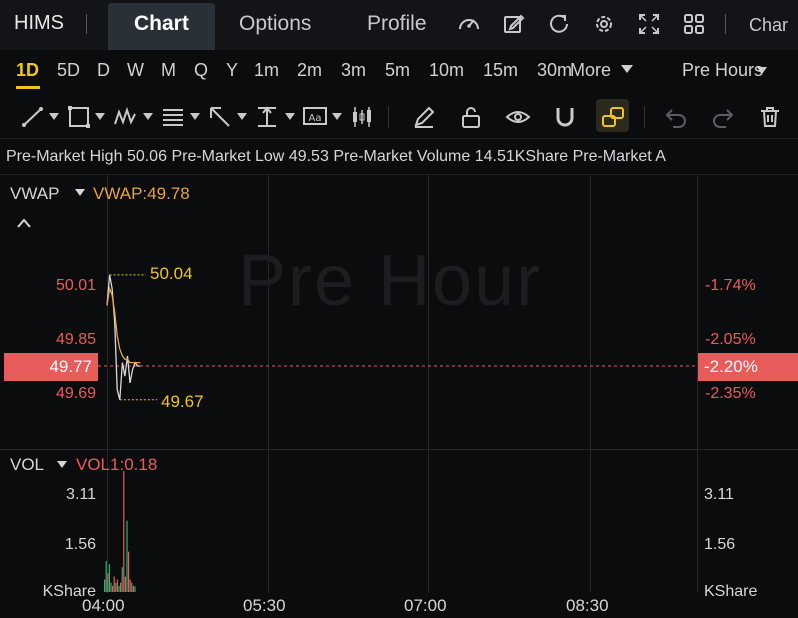 Image resolution: width=798 pixels, height=618 pixels. Describe the element at coordinates (402, 156) in the screenshot. I see `premarket-volume-label: Pre-Market Volume` at that location.